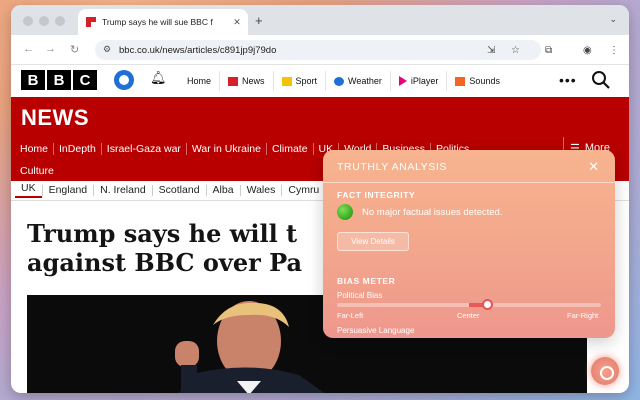 This screenshot has height=400, width=640. I want to click on panel-divider, so click(469, 182).